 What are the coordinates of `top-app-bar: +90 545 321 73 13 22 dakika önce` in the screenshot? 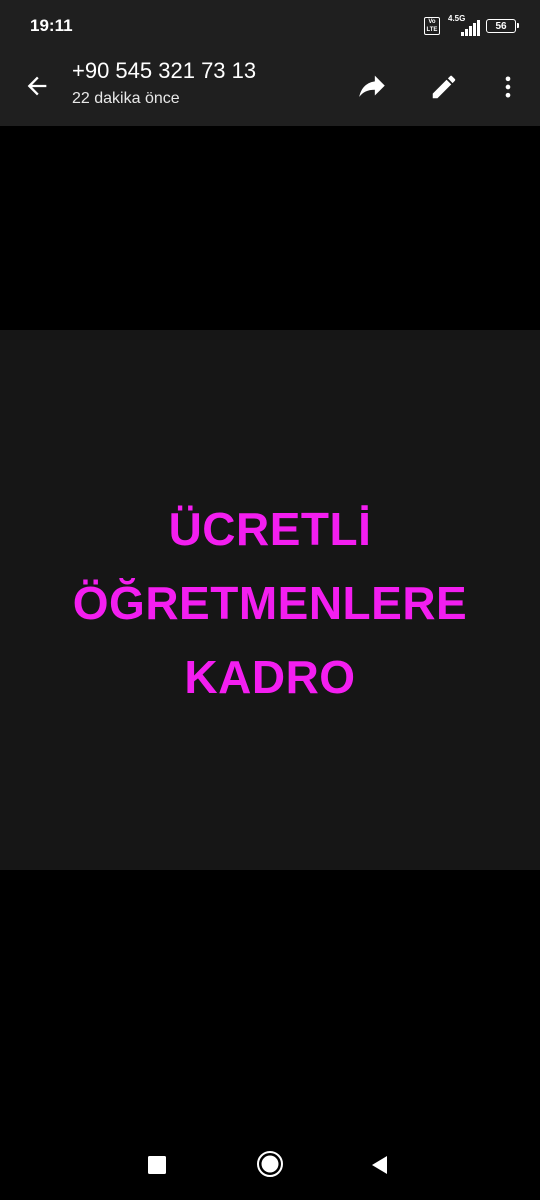 It's located at (270, 89).